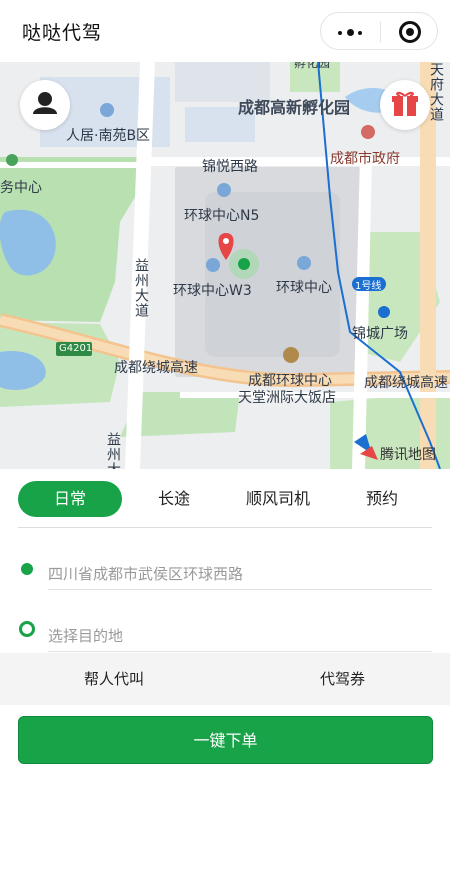  What do you see at coordinates (225, 527) in the screenshot?
I see `tabs-divider` at bounding box center [225, 527].